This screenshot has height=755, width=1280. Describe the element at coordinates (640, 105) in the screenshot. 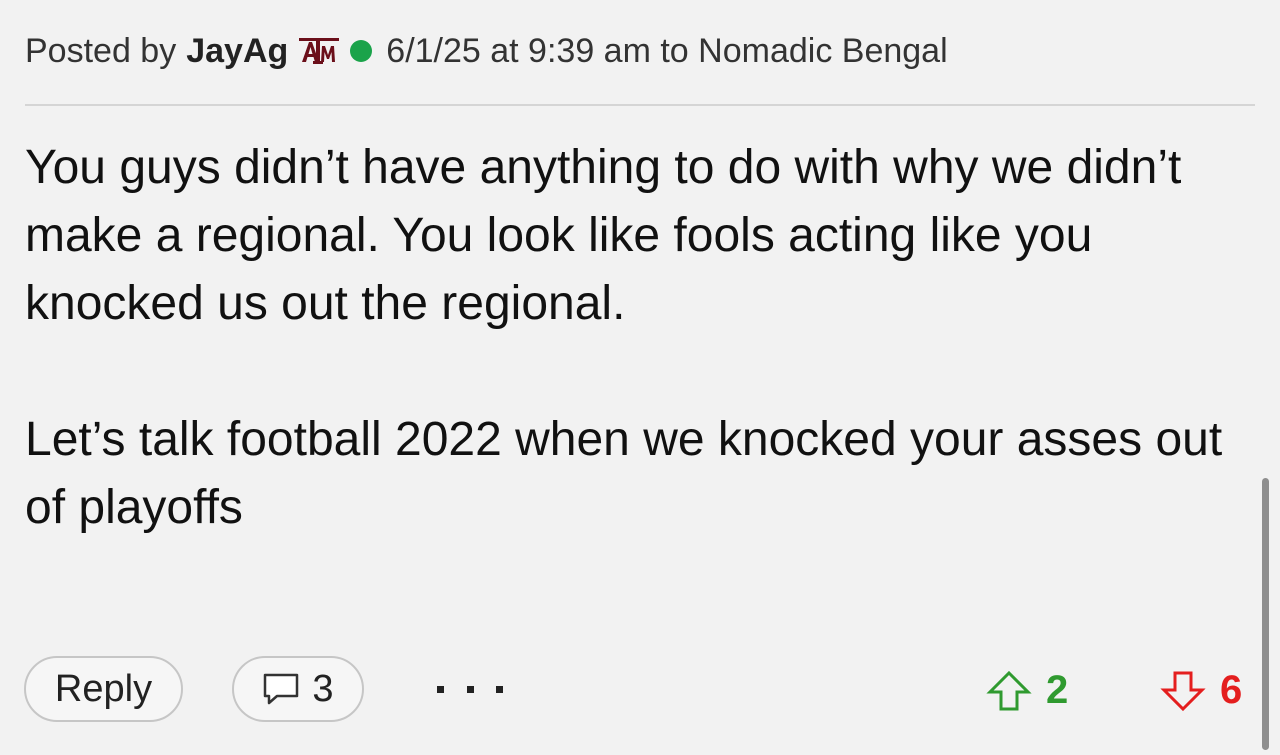

I see `header-divider` at that location.